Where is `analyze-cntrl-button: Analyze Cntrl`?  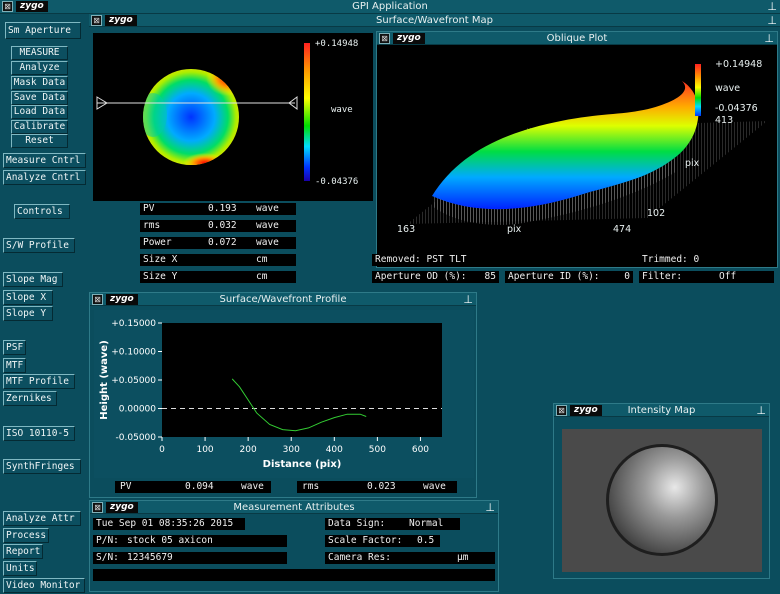
analyze-cntrl-button: Analyze Cntrl is located at coordinates (44, 177).